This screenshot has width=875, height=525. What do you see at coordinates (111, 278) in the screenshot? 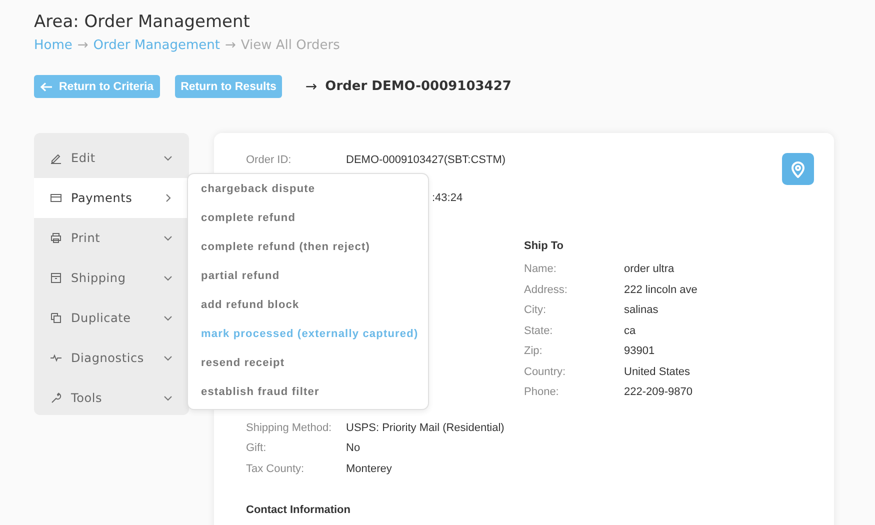
I see `sidebar-item: Shipping` at bounding box center [111, 278].